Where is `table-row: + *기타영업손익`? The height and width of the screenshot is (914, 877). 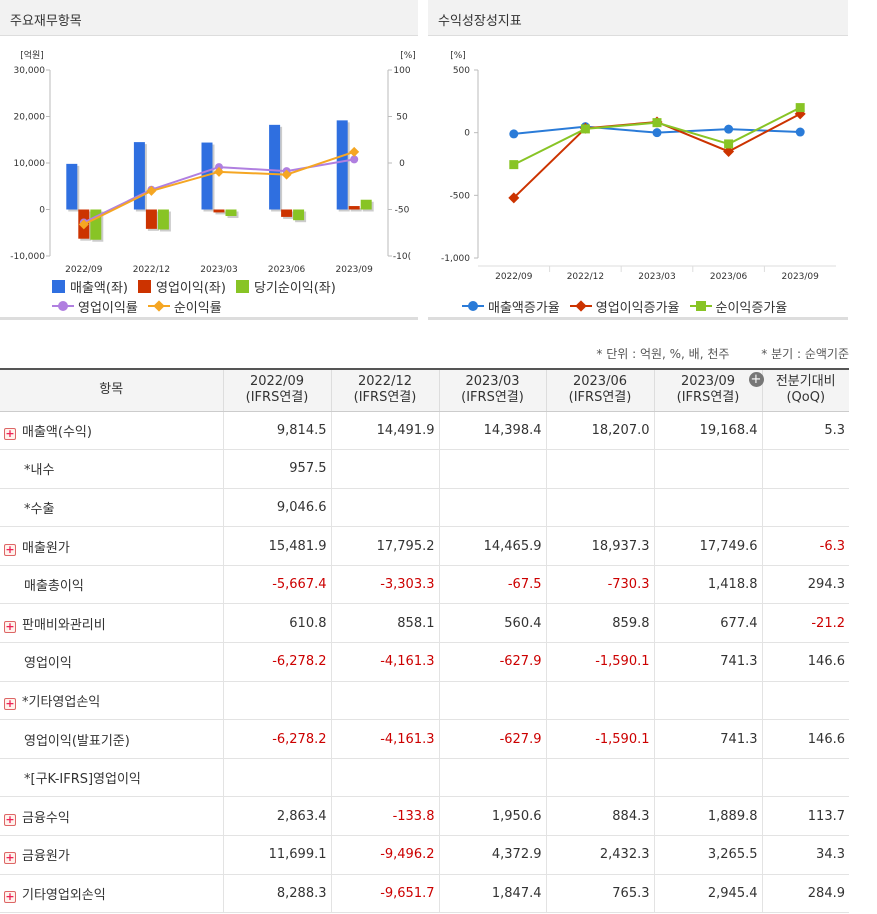 table-row: + *기타영업손익 is located at coordinates (424, 701).